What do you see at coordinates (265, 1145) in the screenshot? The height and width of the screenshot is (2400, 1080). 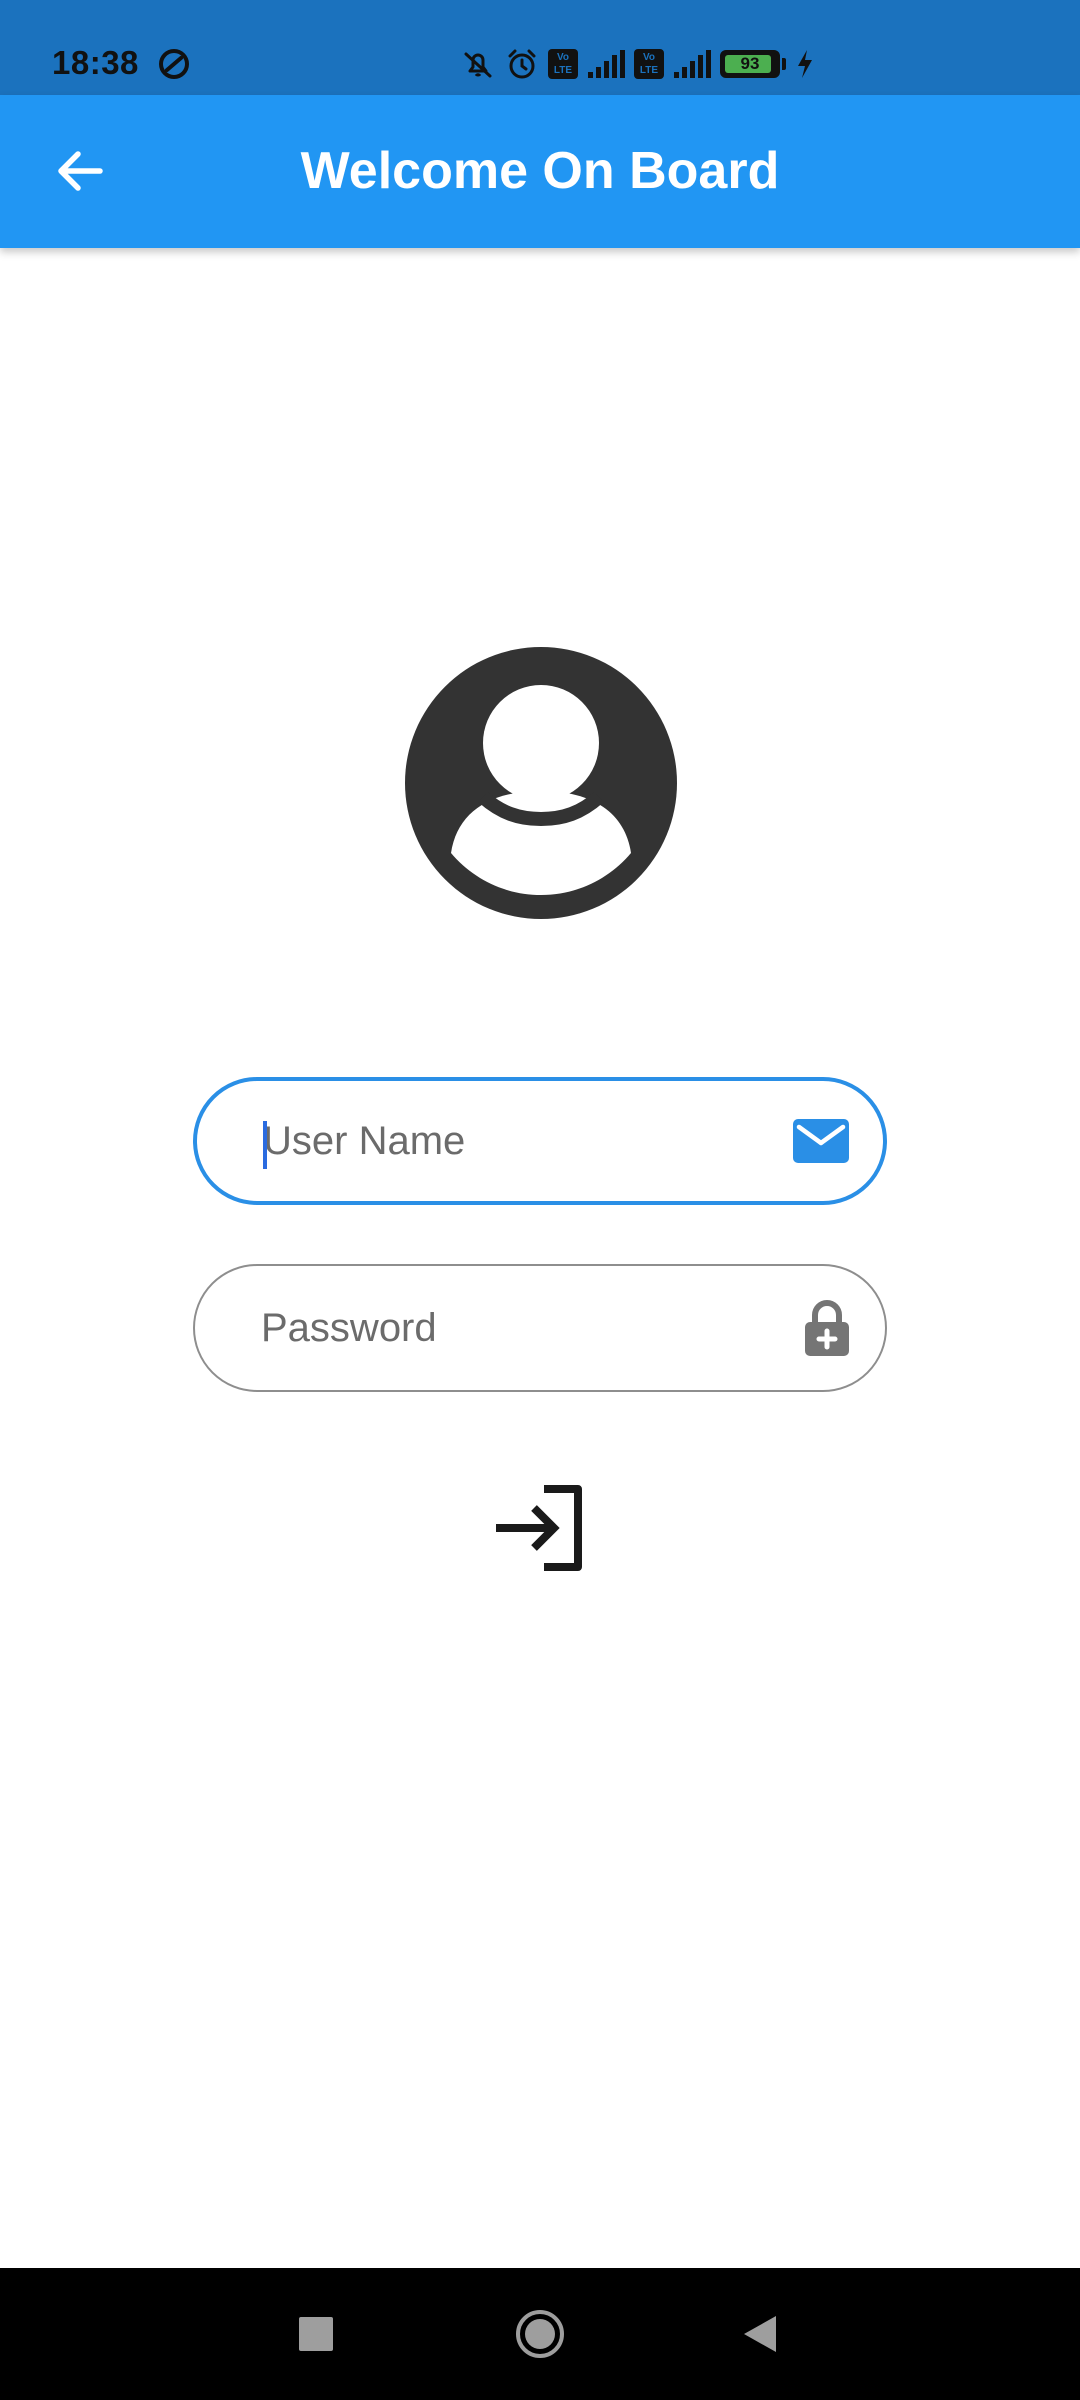 I see `text-caret` at bounding box center [265, 1145].